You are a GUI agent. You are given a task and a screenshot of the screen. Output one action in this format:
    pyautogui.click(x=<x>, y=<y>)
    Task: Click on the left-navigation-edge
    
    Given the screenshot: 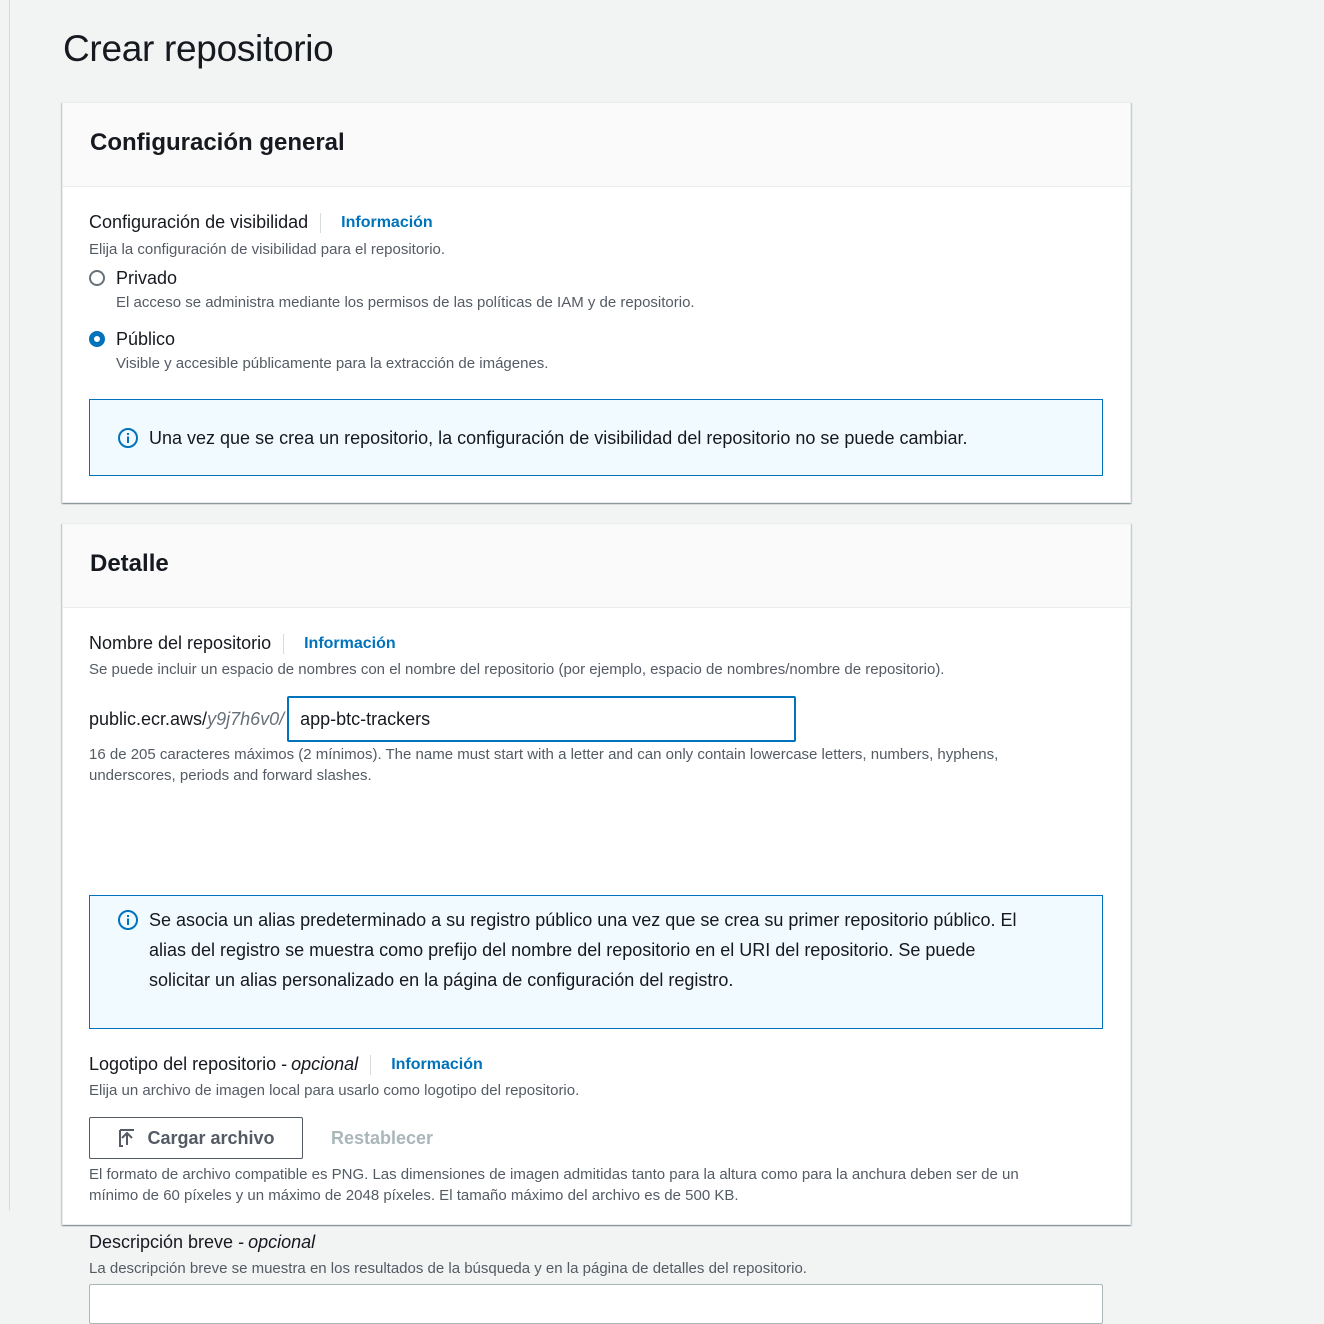 What is the action you would take?
    pyautogui.click(x=5, y=605)
    